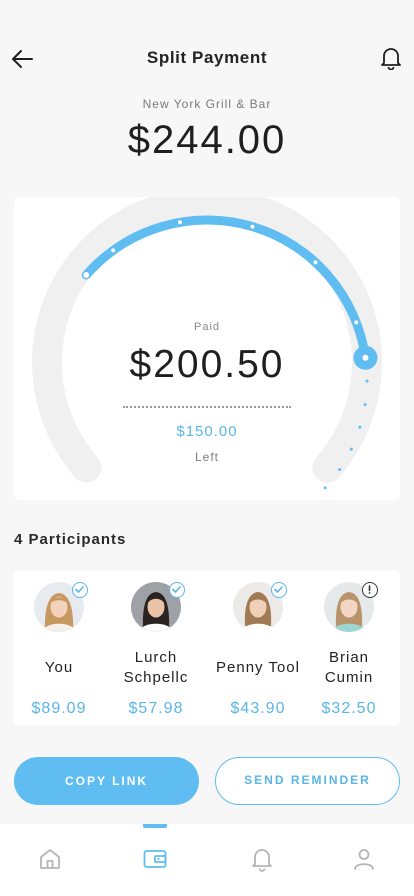  Describe the element at coordinates (206, 457) in the screenshot. I see `left-label: Left` at that location.